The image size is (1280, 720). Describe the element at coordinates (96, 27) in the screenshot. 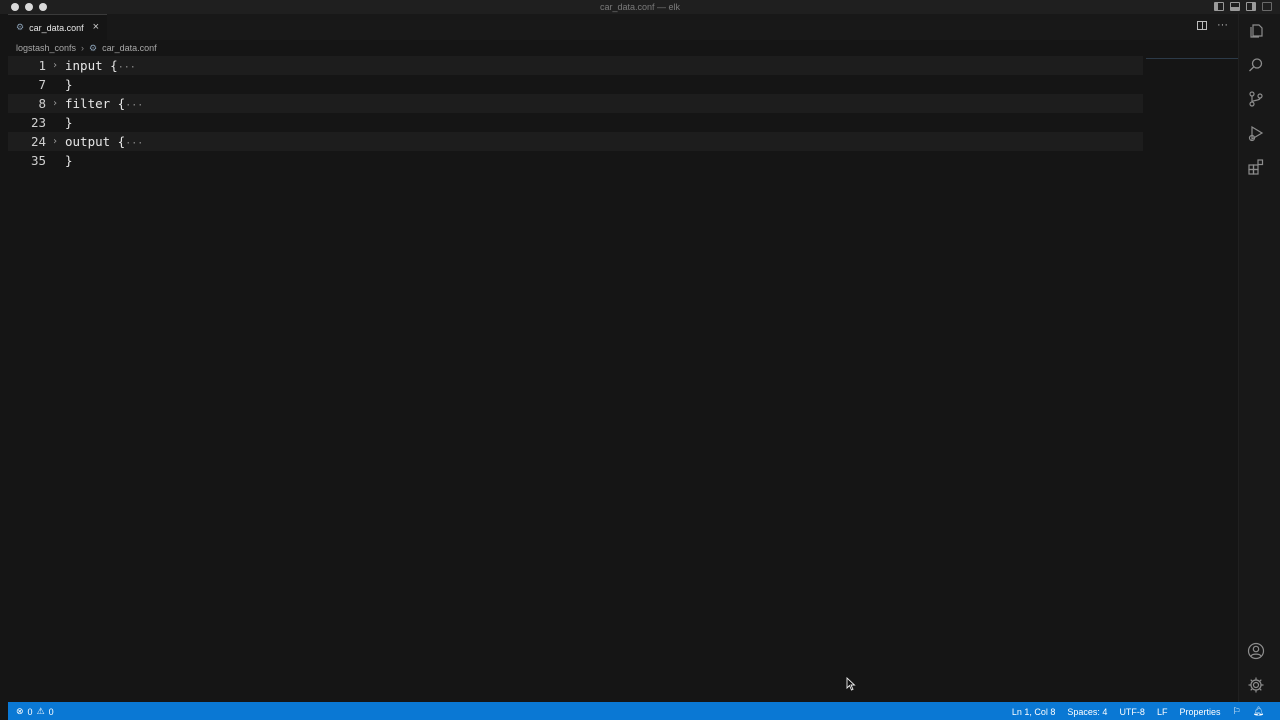

I see `close-icon: ×` at that location.